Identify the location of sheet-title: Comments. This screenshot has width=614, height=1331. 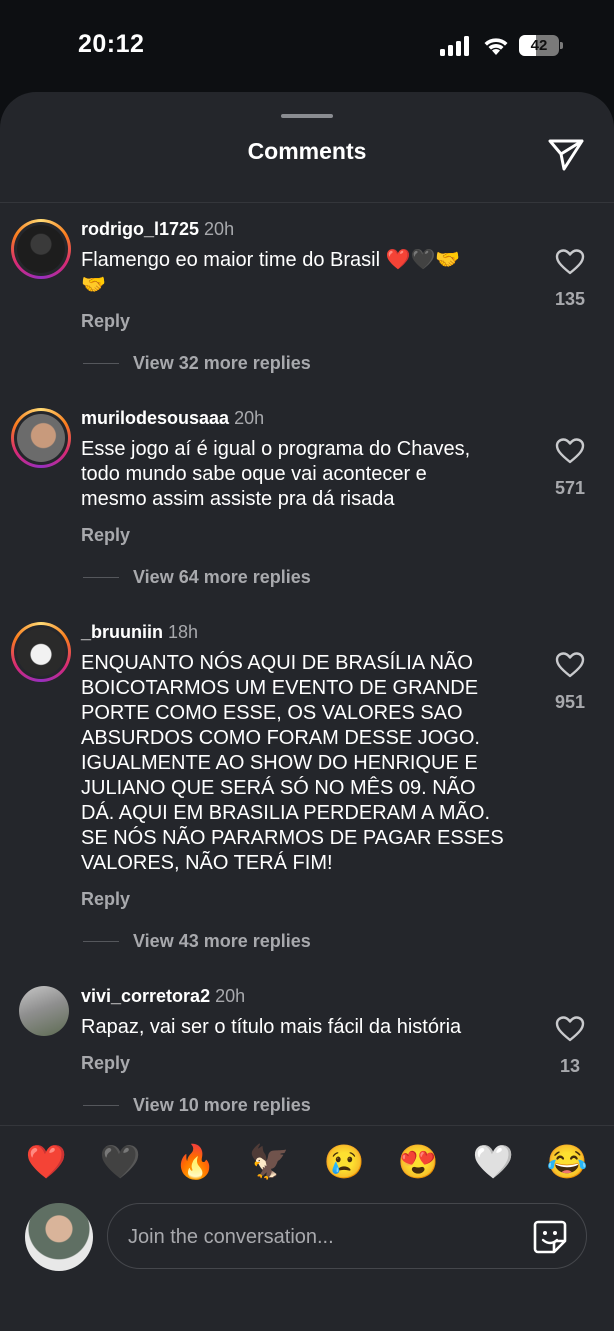
(307, 151).